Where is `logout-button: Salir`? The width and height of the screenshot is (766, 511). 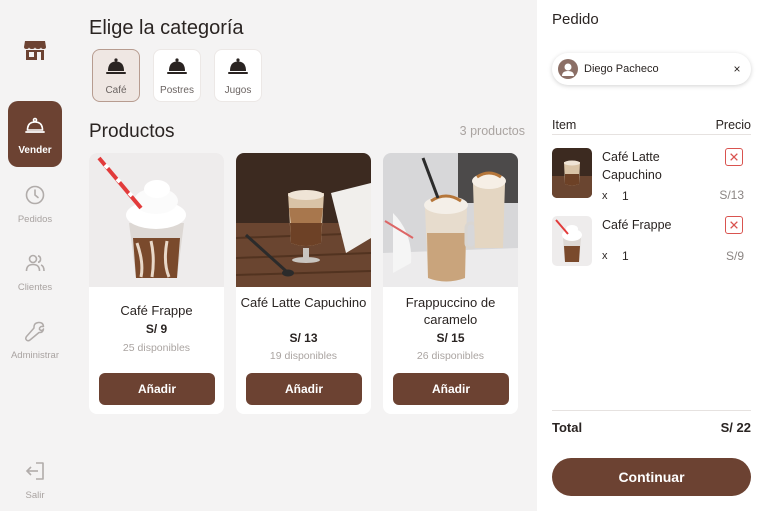 logout-button: Salir is located at coordinates (35, 478).